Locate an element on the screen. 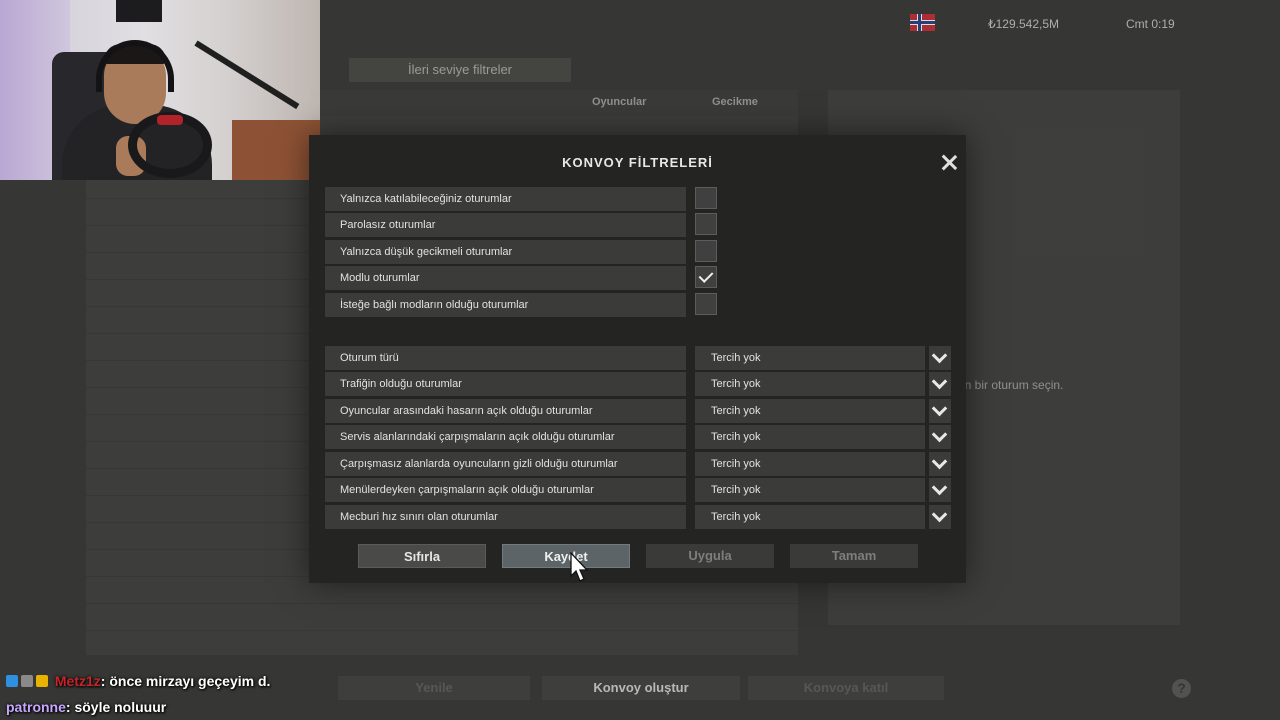  checkbox-label: Yalnızca katılabileceğiniz oturumlar is located at coordinates (505, 199).